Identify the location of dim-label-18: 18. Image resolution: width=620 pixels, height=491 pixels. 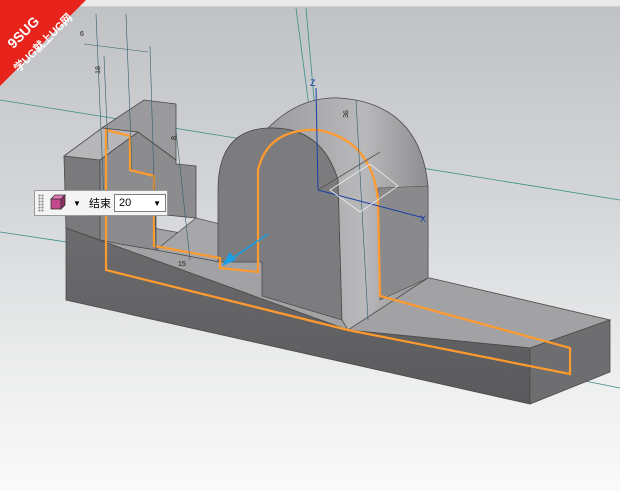
(98, 70).